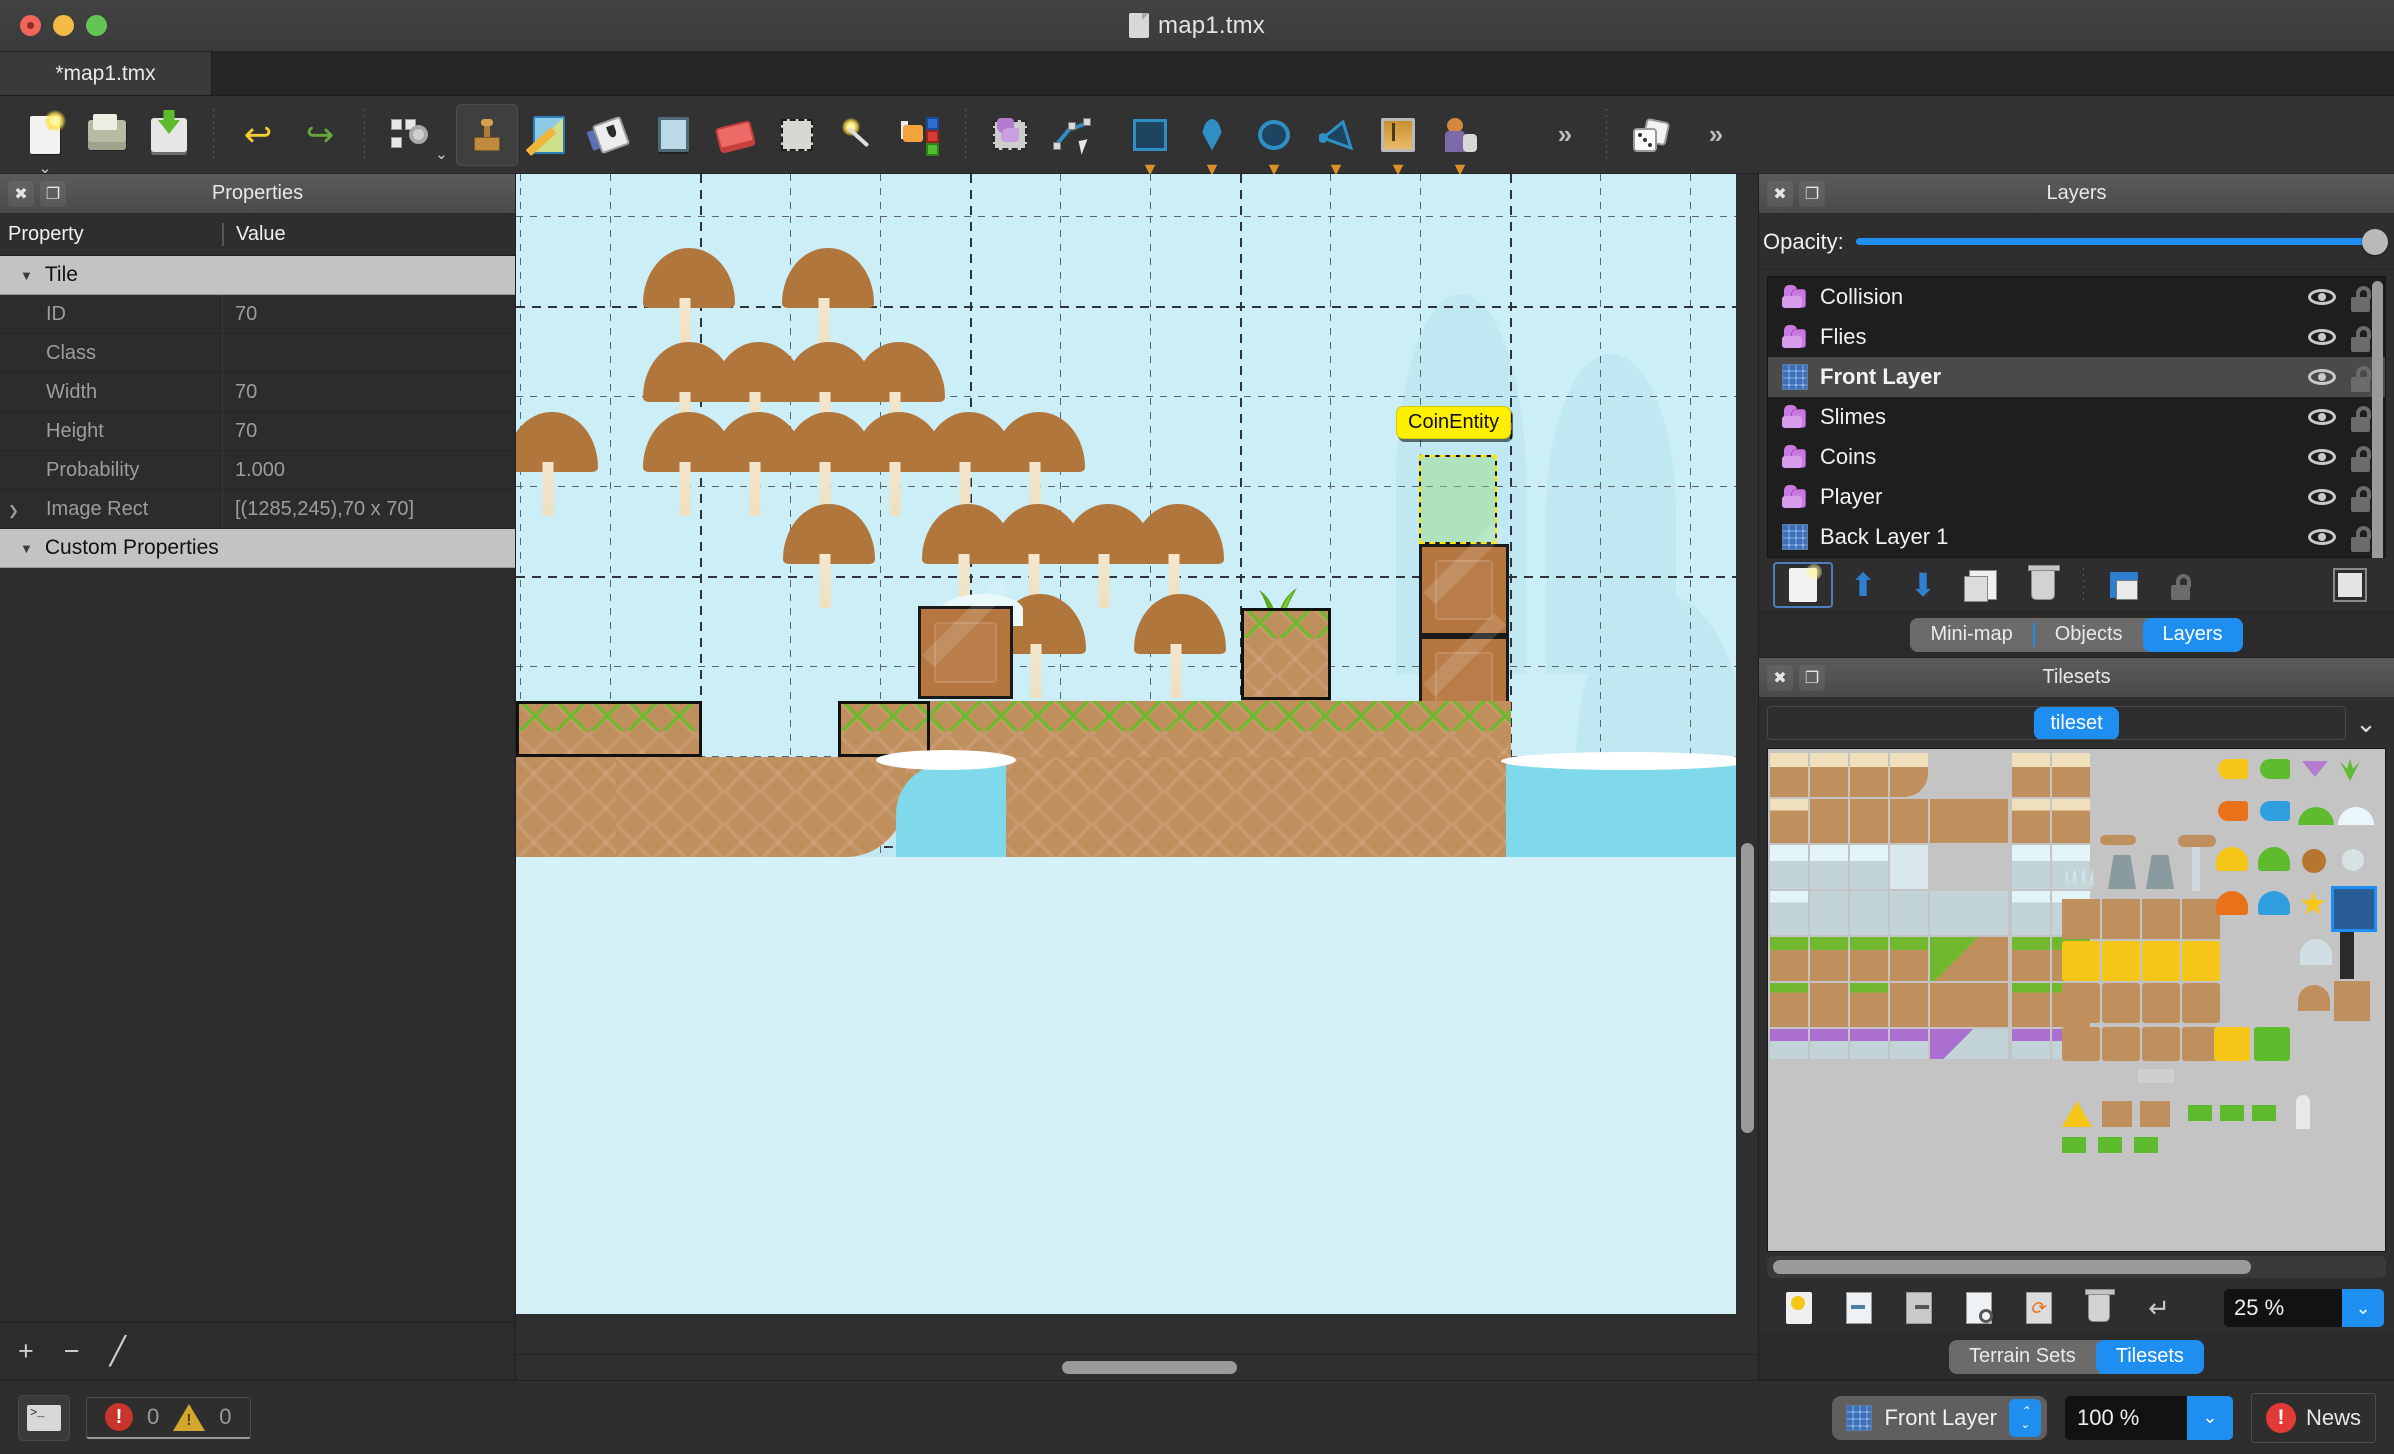  I want to click on eraser-tool, so click(735, 135).